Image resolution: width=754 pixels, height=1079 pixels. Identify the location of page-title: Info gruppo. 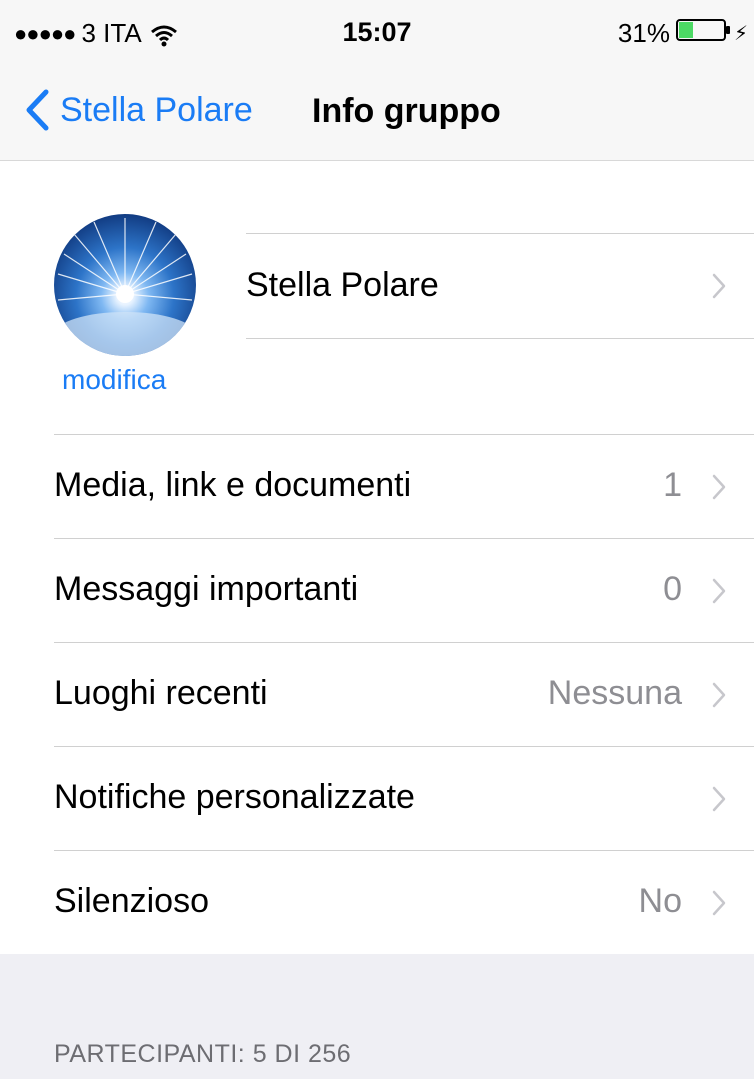
(406, 111).